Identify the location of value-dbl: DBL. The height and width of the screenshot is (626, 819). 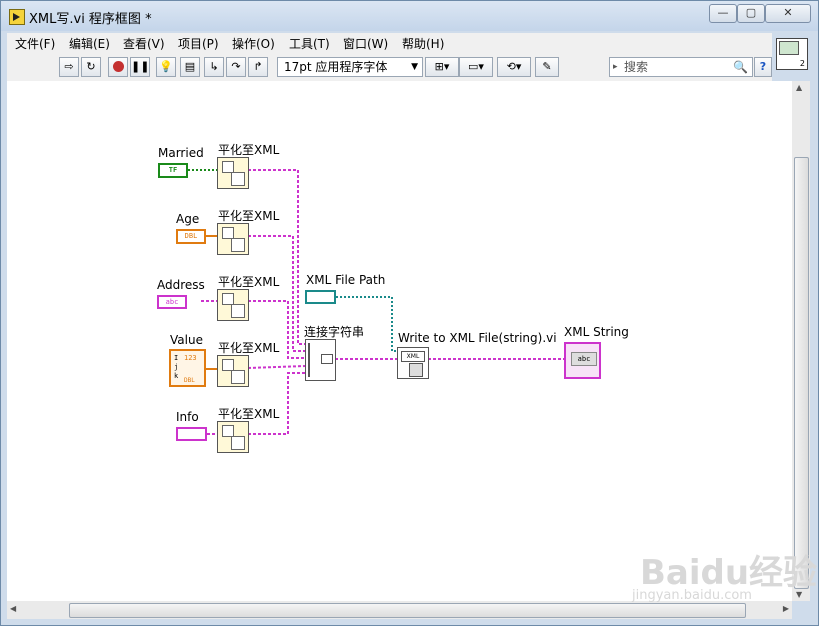
(189, 380).